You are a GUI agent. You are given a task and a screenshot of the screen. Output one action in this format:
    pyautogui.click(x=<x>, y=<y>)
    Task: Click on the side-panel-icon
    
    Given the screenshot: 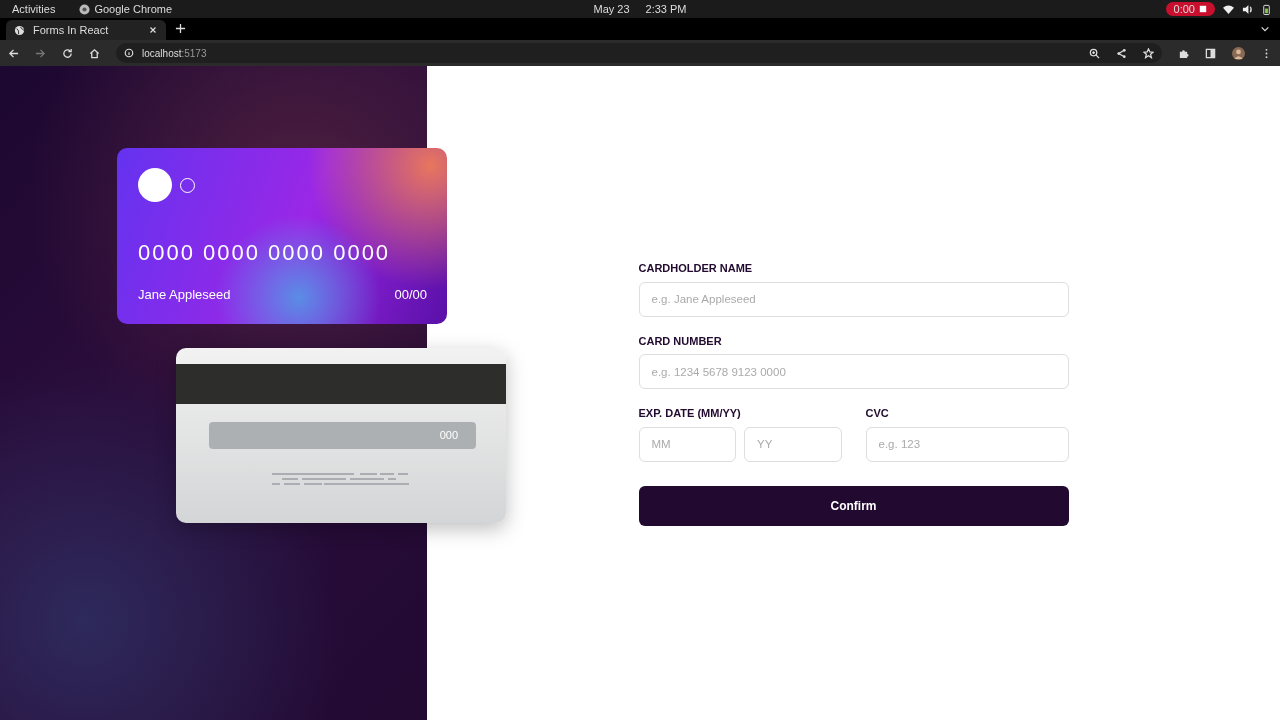 What is the action you would take?
    pyautogui.click(x=1210, y=53)
    